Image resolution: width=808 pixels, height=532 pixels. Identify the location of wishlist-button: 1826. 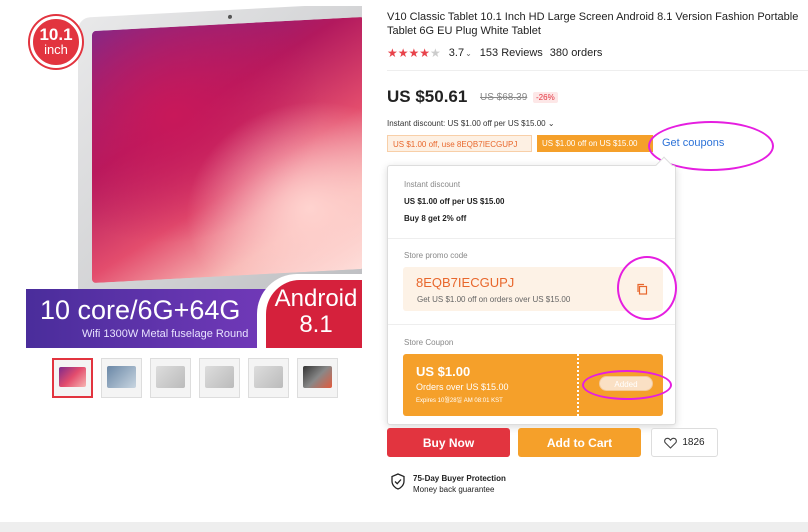
(684, 442).